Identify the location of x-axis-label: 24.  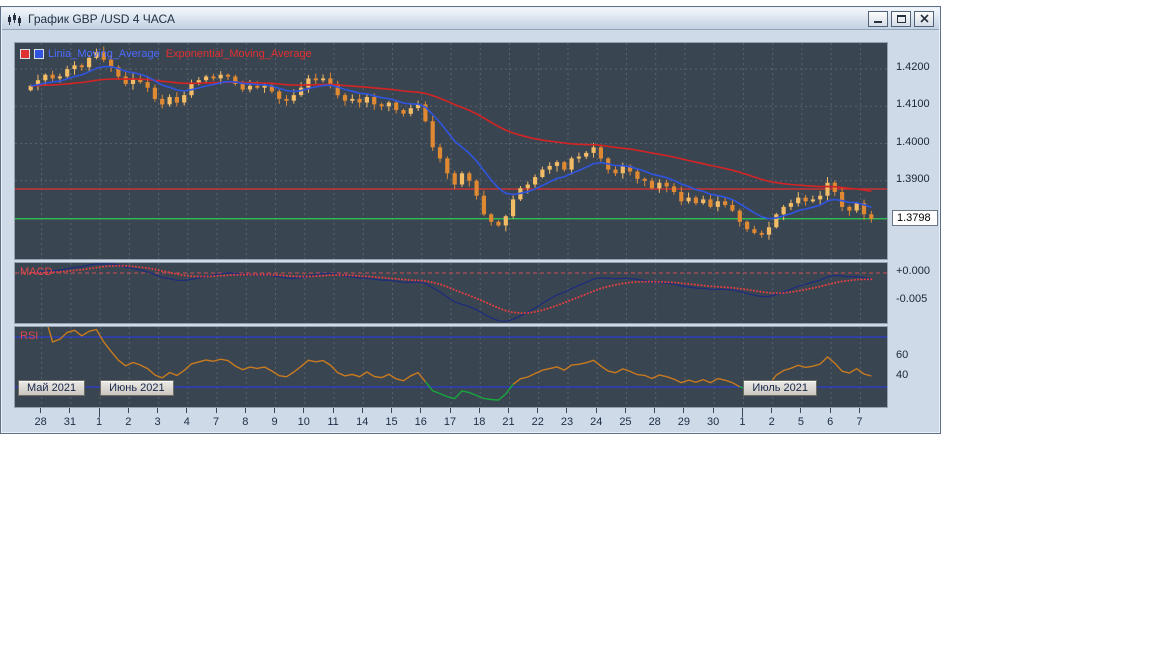
(596, 422).